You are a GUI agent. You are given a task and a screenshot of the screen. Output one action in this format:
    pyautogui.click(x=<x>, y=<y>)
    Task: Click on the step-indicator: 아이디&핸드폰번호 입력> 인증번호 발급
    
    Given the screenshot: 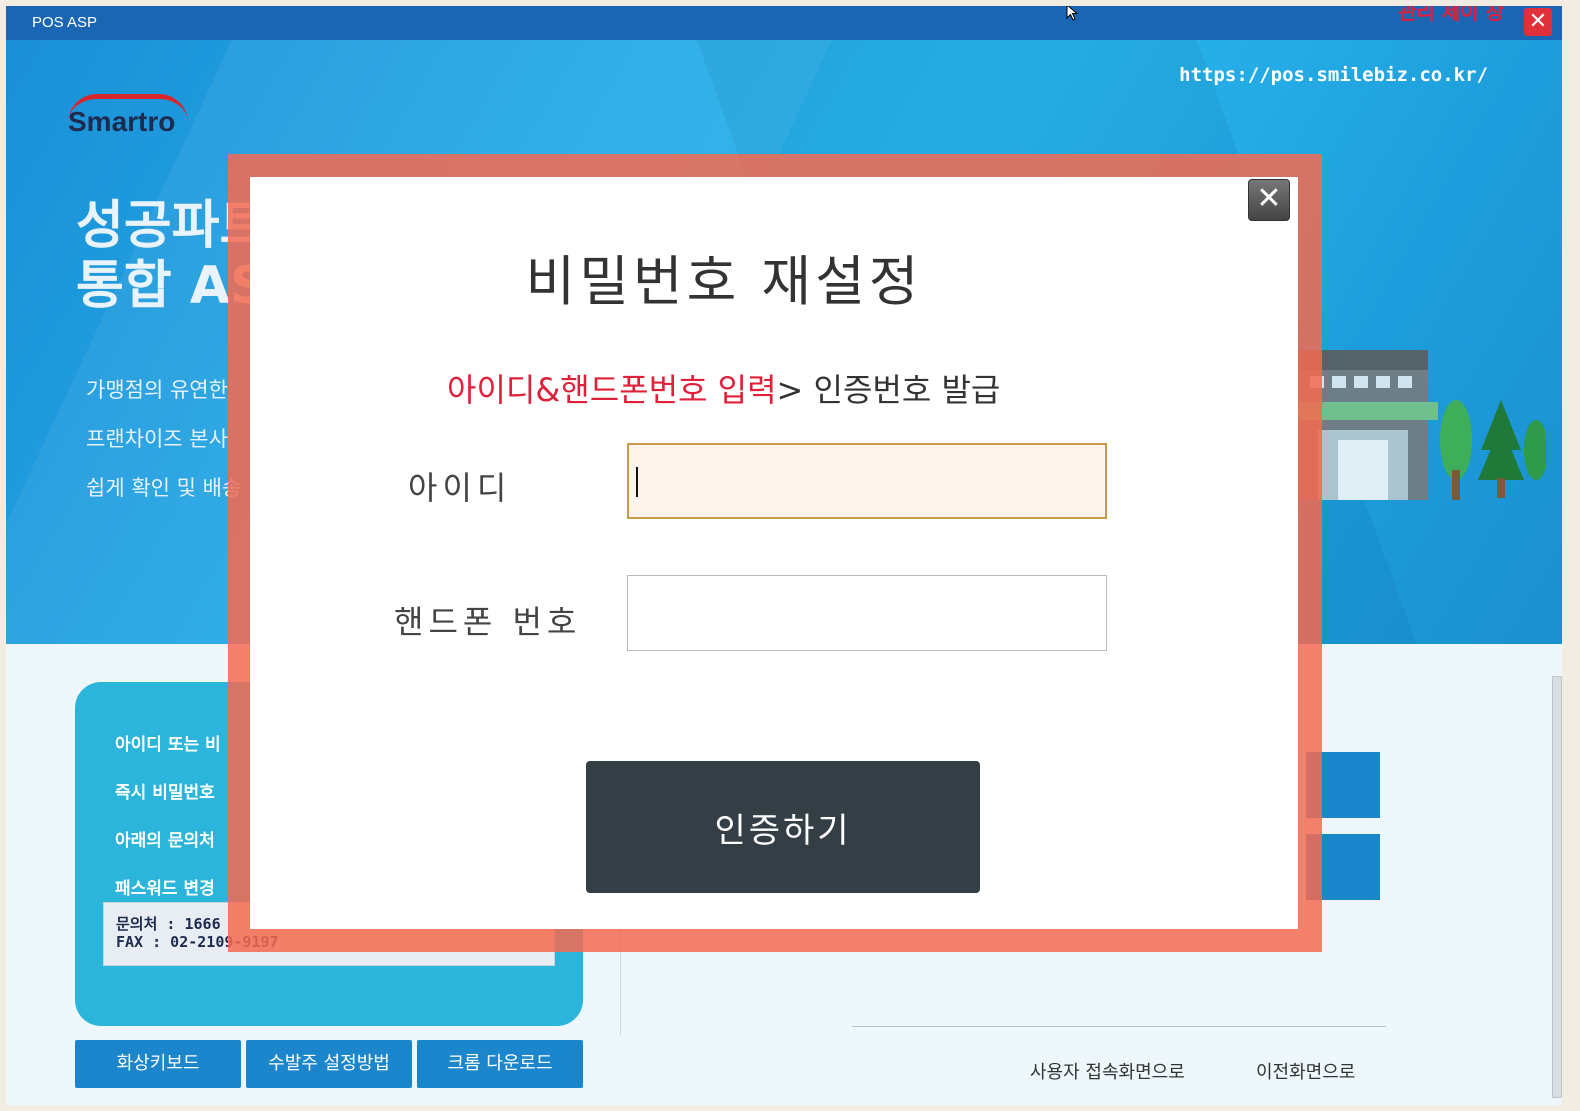 What is the action you would take?
    pyautogui.click(x=723, y=388)
    